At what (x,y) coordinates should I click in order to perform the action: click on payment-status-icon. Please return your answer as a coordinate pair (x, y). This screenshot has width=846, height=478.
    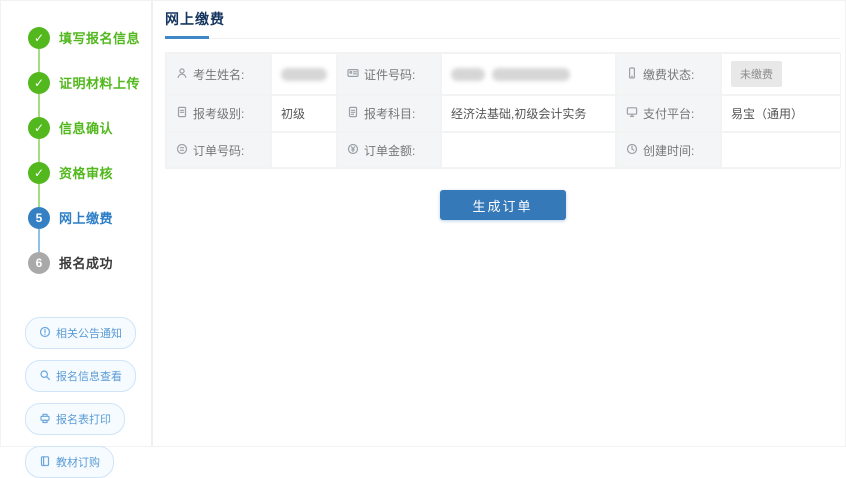
    Looking at the image, I should click on (632, 74).